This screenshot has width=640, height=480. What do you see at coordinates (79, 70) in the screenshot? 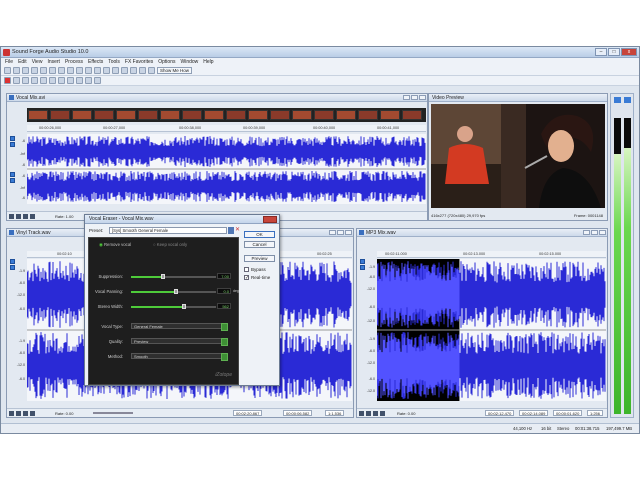
I see `mix-icon` at bounding box center [79, 70].